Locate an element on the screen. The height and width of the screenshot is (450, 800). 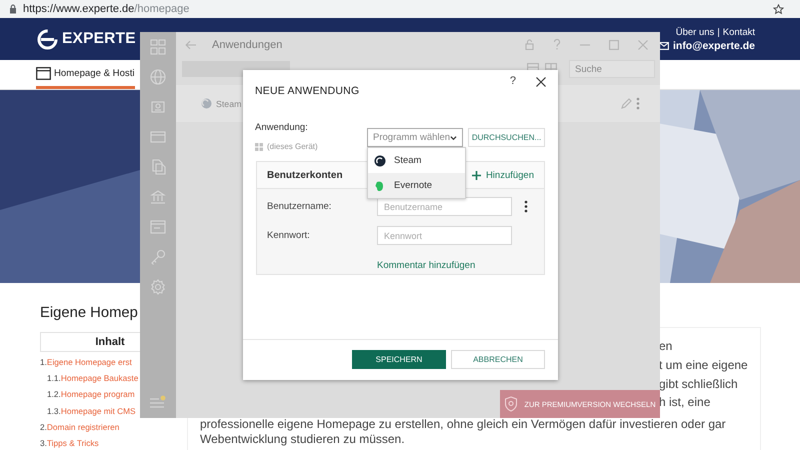
id-card-icon is located at coordinates (158, 107).